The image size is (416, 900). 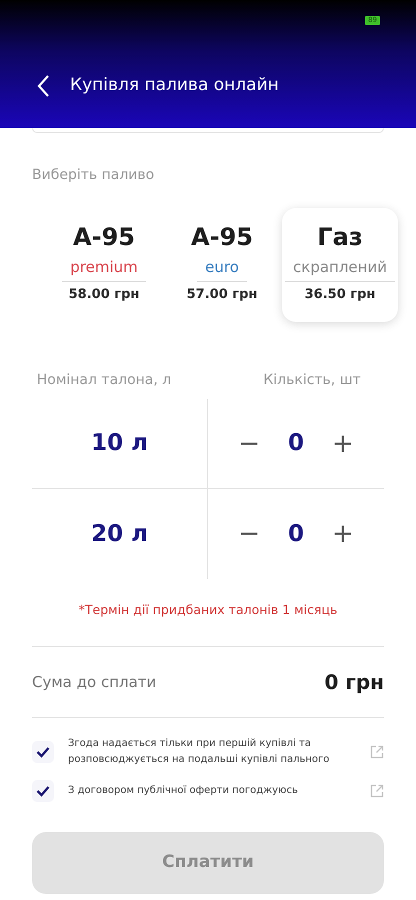 I want to click on fuel-card: А-95 premium 58.00 грн, so click(x=104, y=265).